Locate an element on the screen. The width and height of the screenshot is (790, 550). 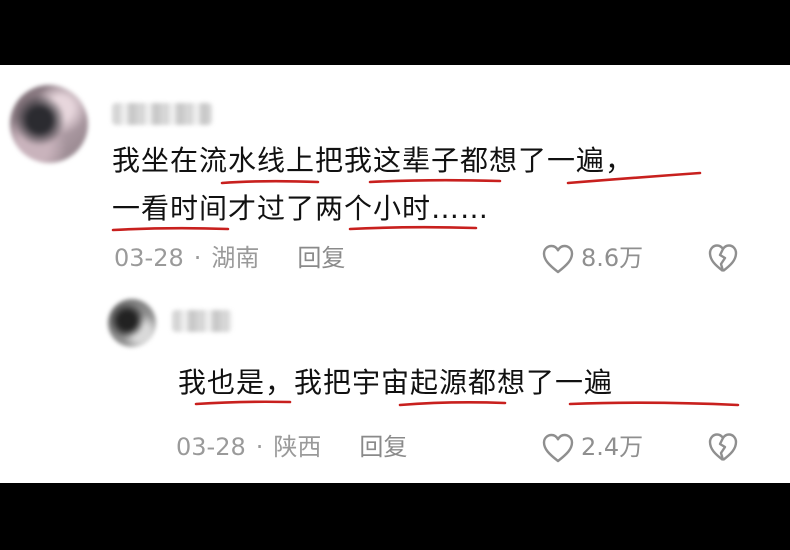
comment-location: 陕西 is located at coordinates (297, 447).